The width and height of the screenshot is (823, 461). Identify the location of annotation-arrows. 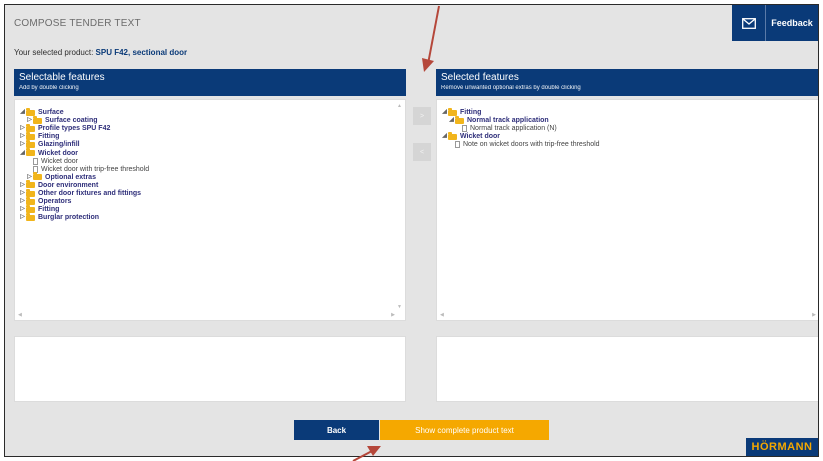
(396, 233).